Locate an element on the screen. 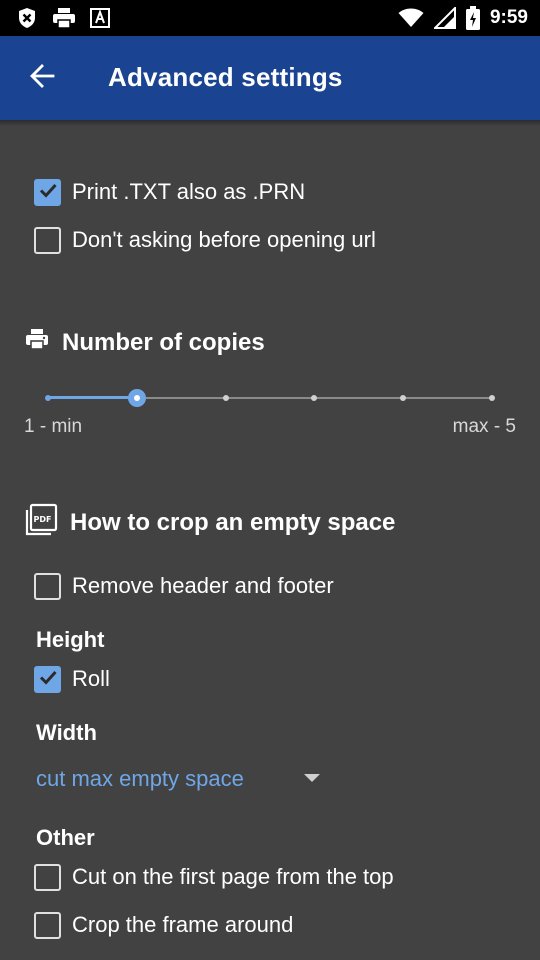 This screenshot has height=960, width=540. crop-section-header: PDF How to crop an empty space is located at coordinates (209, 522).